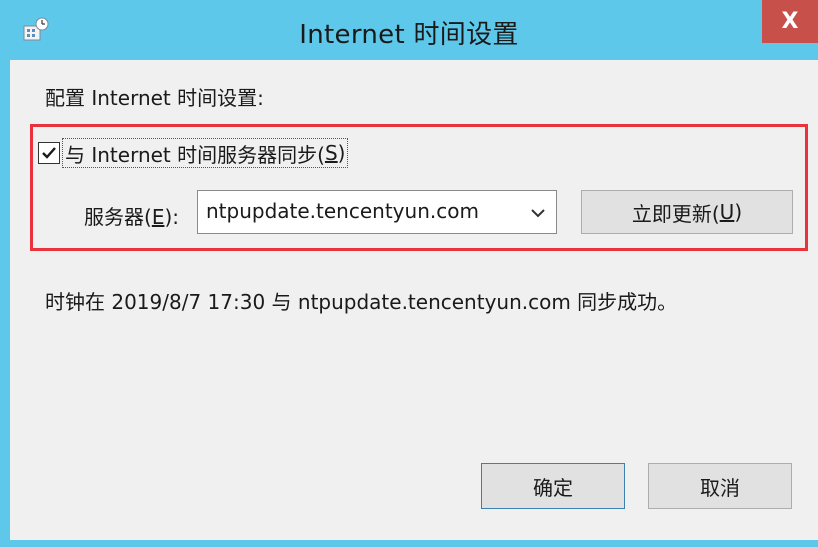 This screenshot has height=547, width=818. I want to click on close-button: X, so click(790, 21).